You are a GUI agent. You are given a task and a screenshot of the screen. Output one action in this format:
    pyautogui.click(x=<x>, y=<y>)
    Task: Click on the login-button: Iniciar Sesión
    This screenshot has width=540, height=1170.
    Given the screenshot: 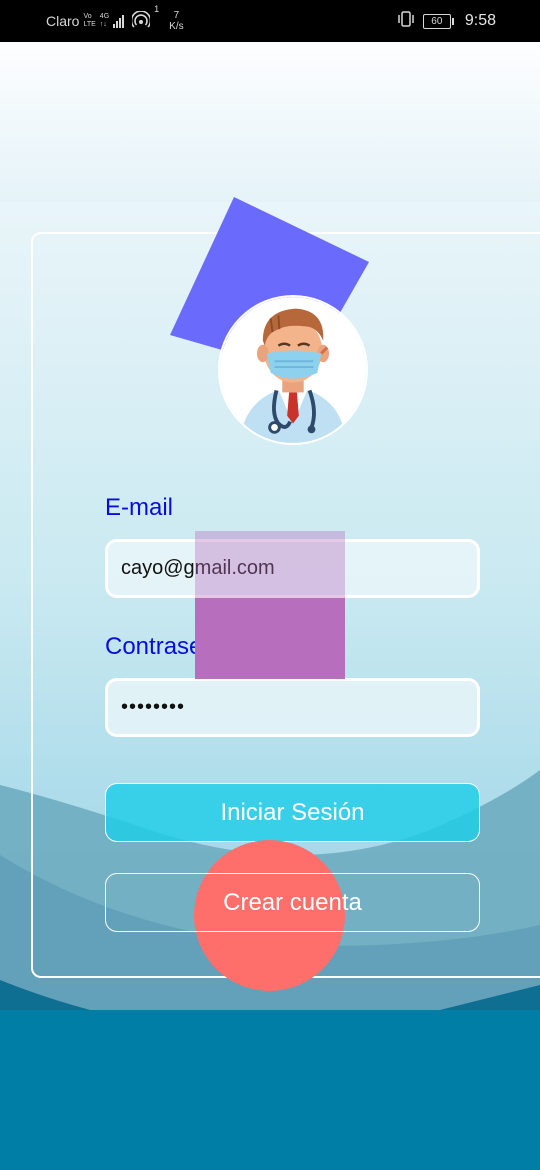 What is the action you would take?
    pyautogui.click(x=292, y=812)
    